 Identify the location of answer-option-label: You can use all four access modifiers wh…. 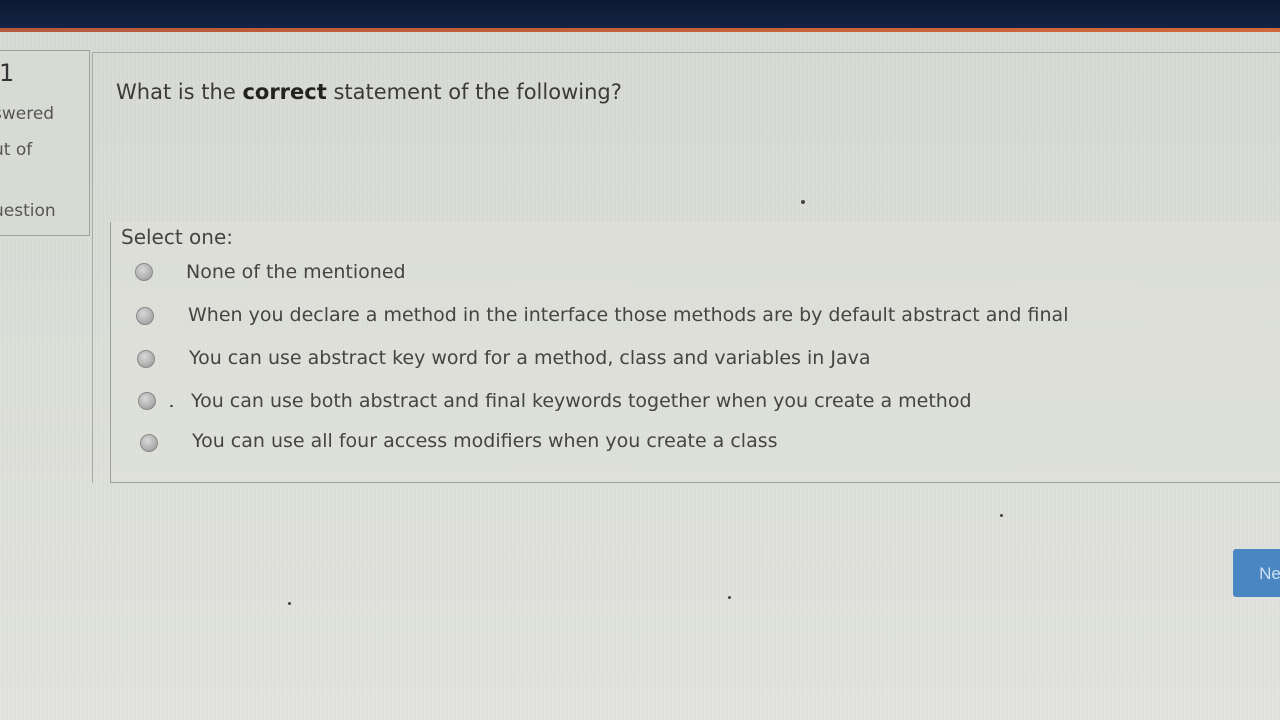
(485, 441).